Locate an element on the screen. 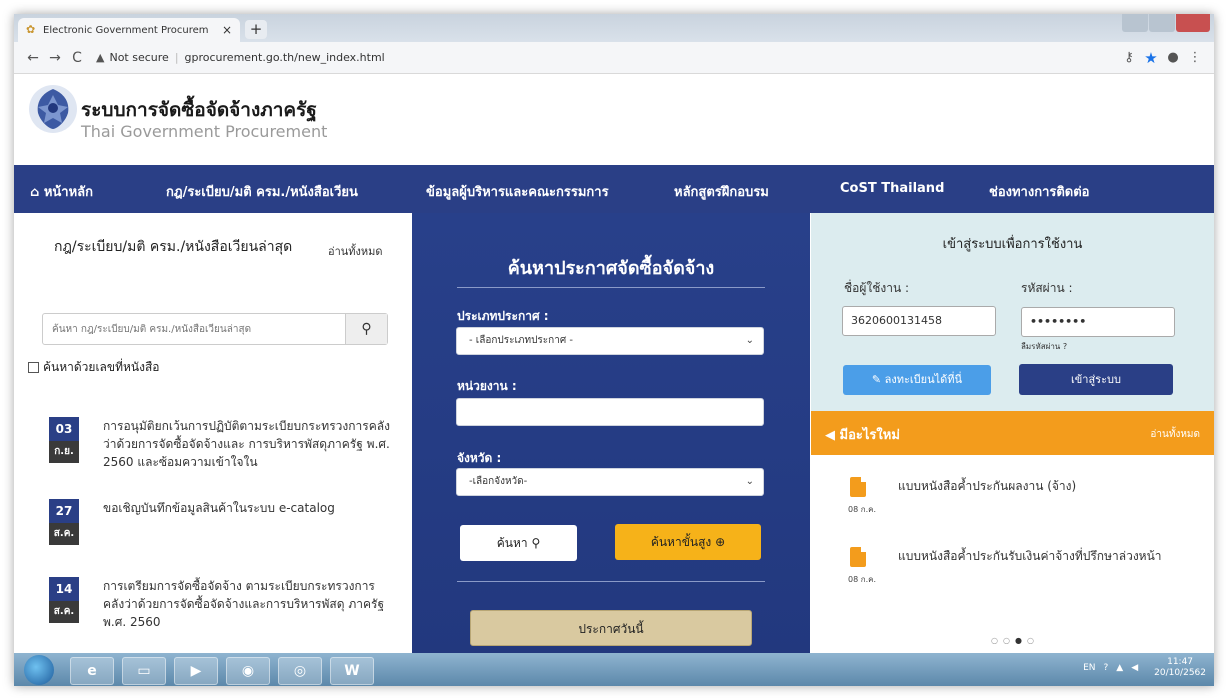 Image resolution: width=1231 pixels, height=699 pixels. nav-home-label: หน้าหลัก is located at coordinates (68, 192).